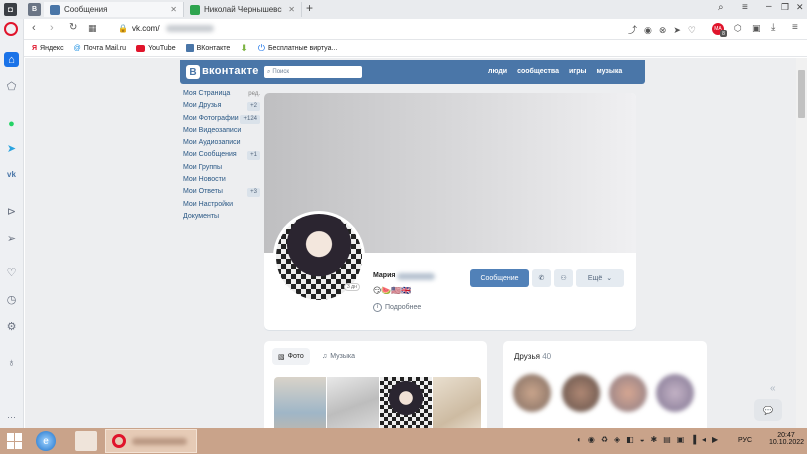 Image resolution: width=807 pixels, height=454 pixels. What do you see at coordinates (11, 29) in the screenshot?
I see `opera-logo-icon` at bounding box center [11, 29].